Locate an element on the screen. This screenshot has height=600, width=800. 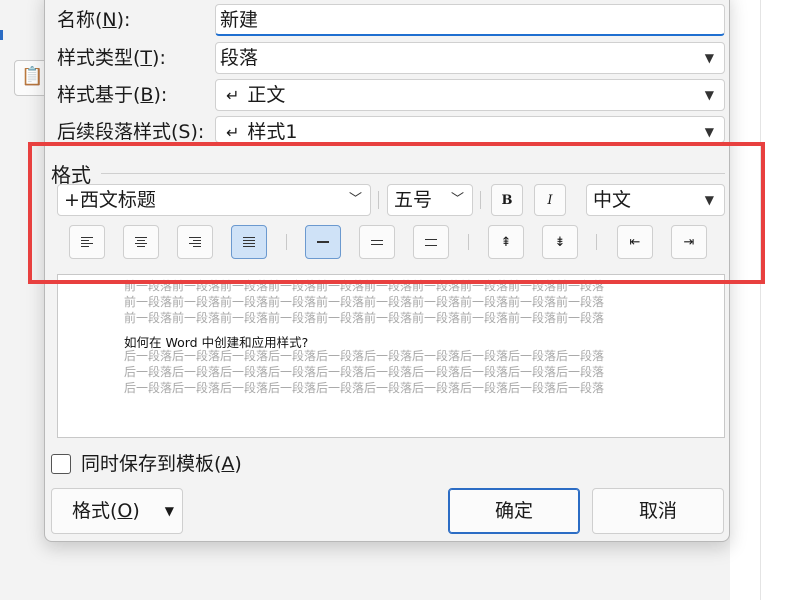
next-style-label: 后续段落样式(S): is located at coordinates (131, 132).